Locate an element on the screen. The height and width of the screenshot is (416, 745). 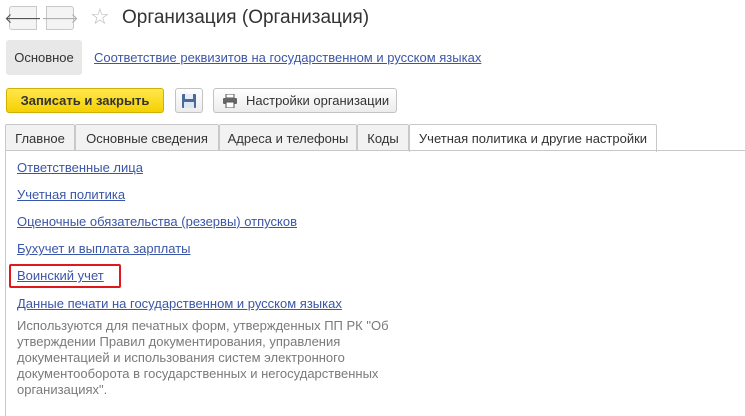
tab-codes: Коды is located at coordinates (383, 137).